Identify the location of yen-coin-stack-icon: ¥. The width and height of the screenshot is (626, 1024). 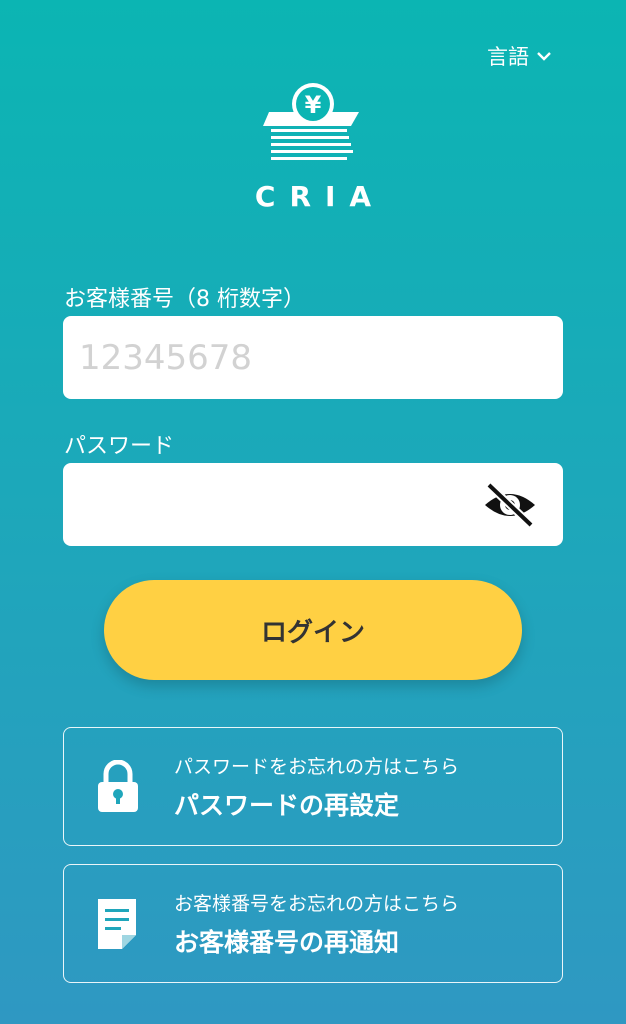
(311, 121).